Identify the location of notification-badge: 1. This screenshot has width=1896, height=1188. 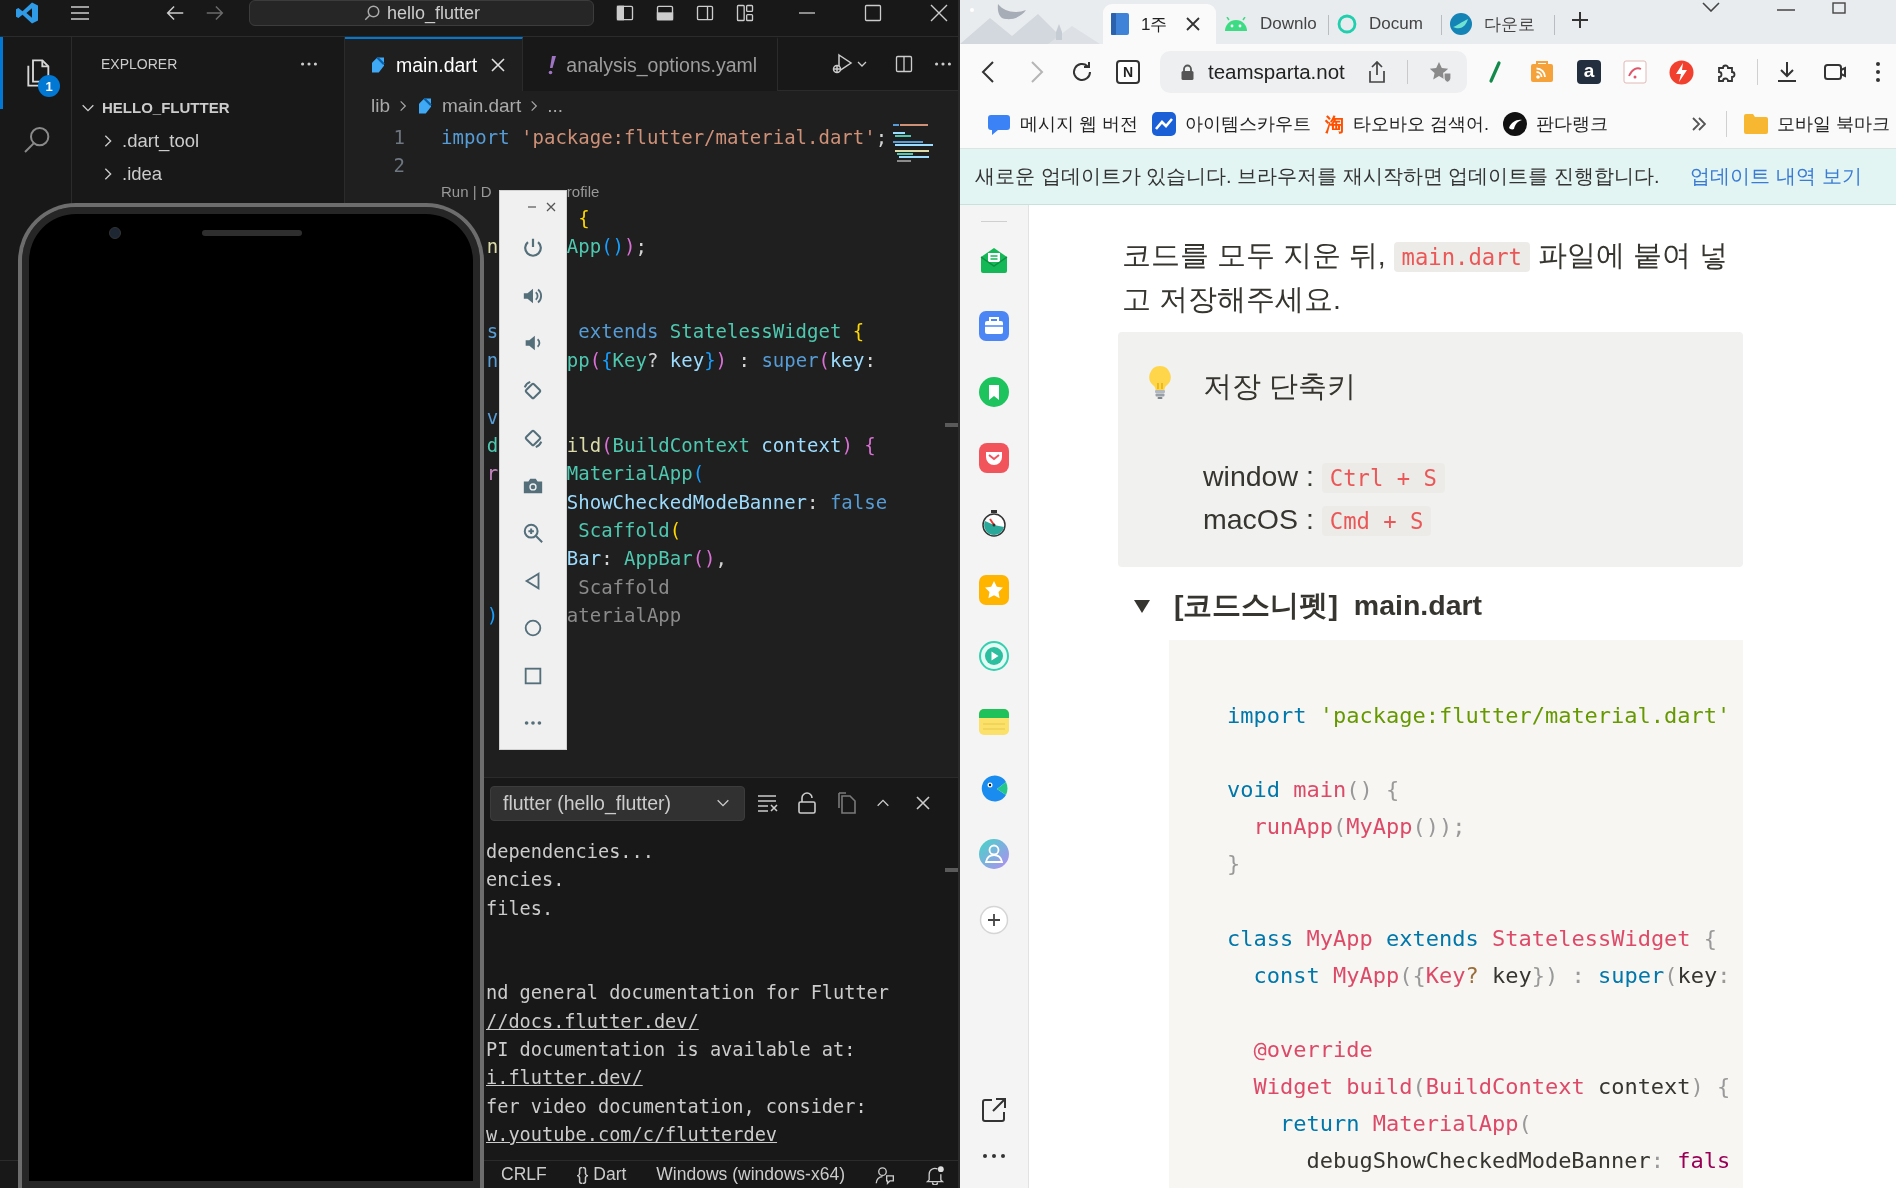
(49, 86).